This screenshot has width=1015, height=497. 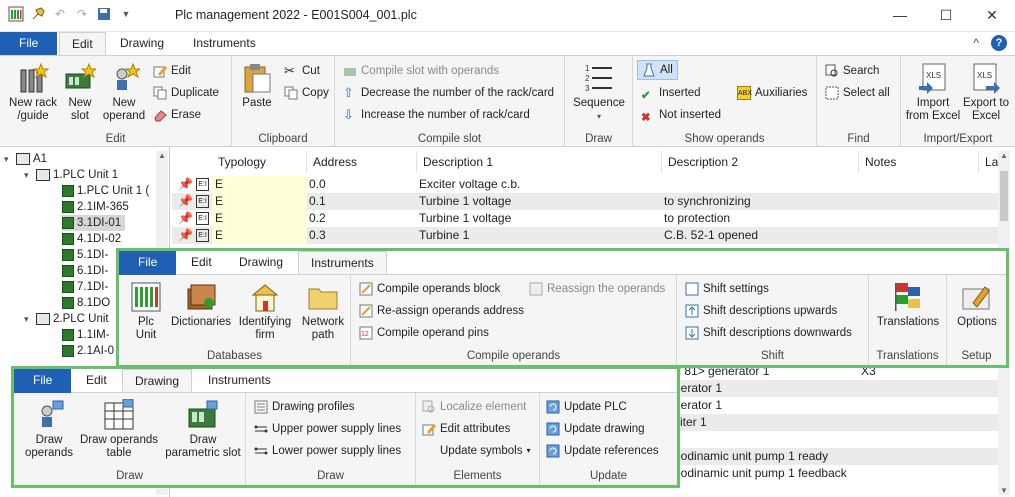 What do you see at coordinates (146, 311) in the screenshot?
I see `plc-unit-button: Plc Unit` at bounding box center [146, 311].